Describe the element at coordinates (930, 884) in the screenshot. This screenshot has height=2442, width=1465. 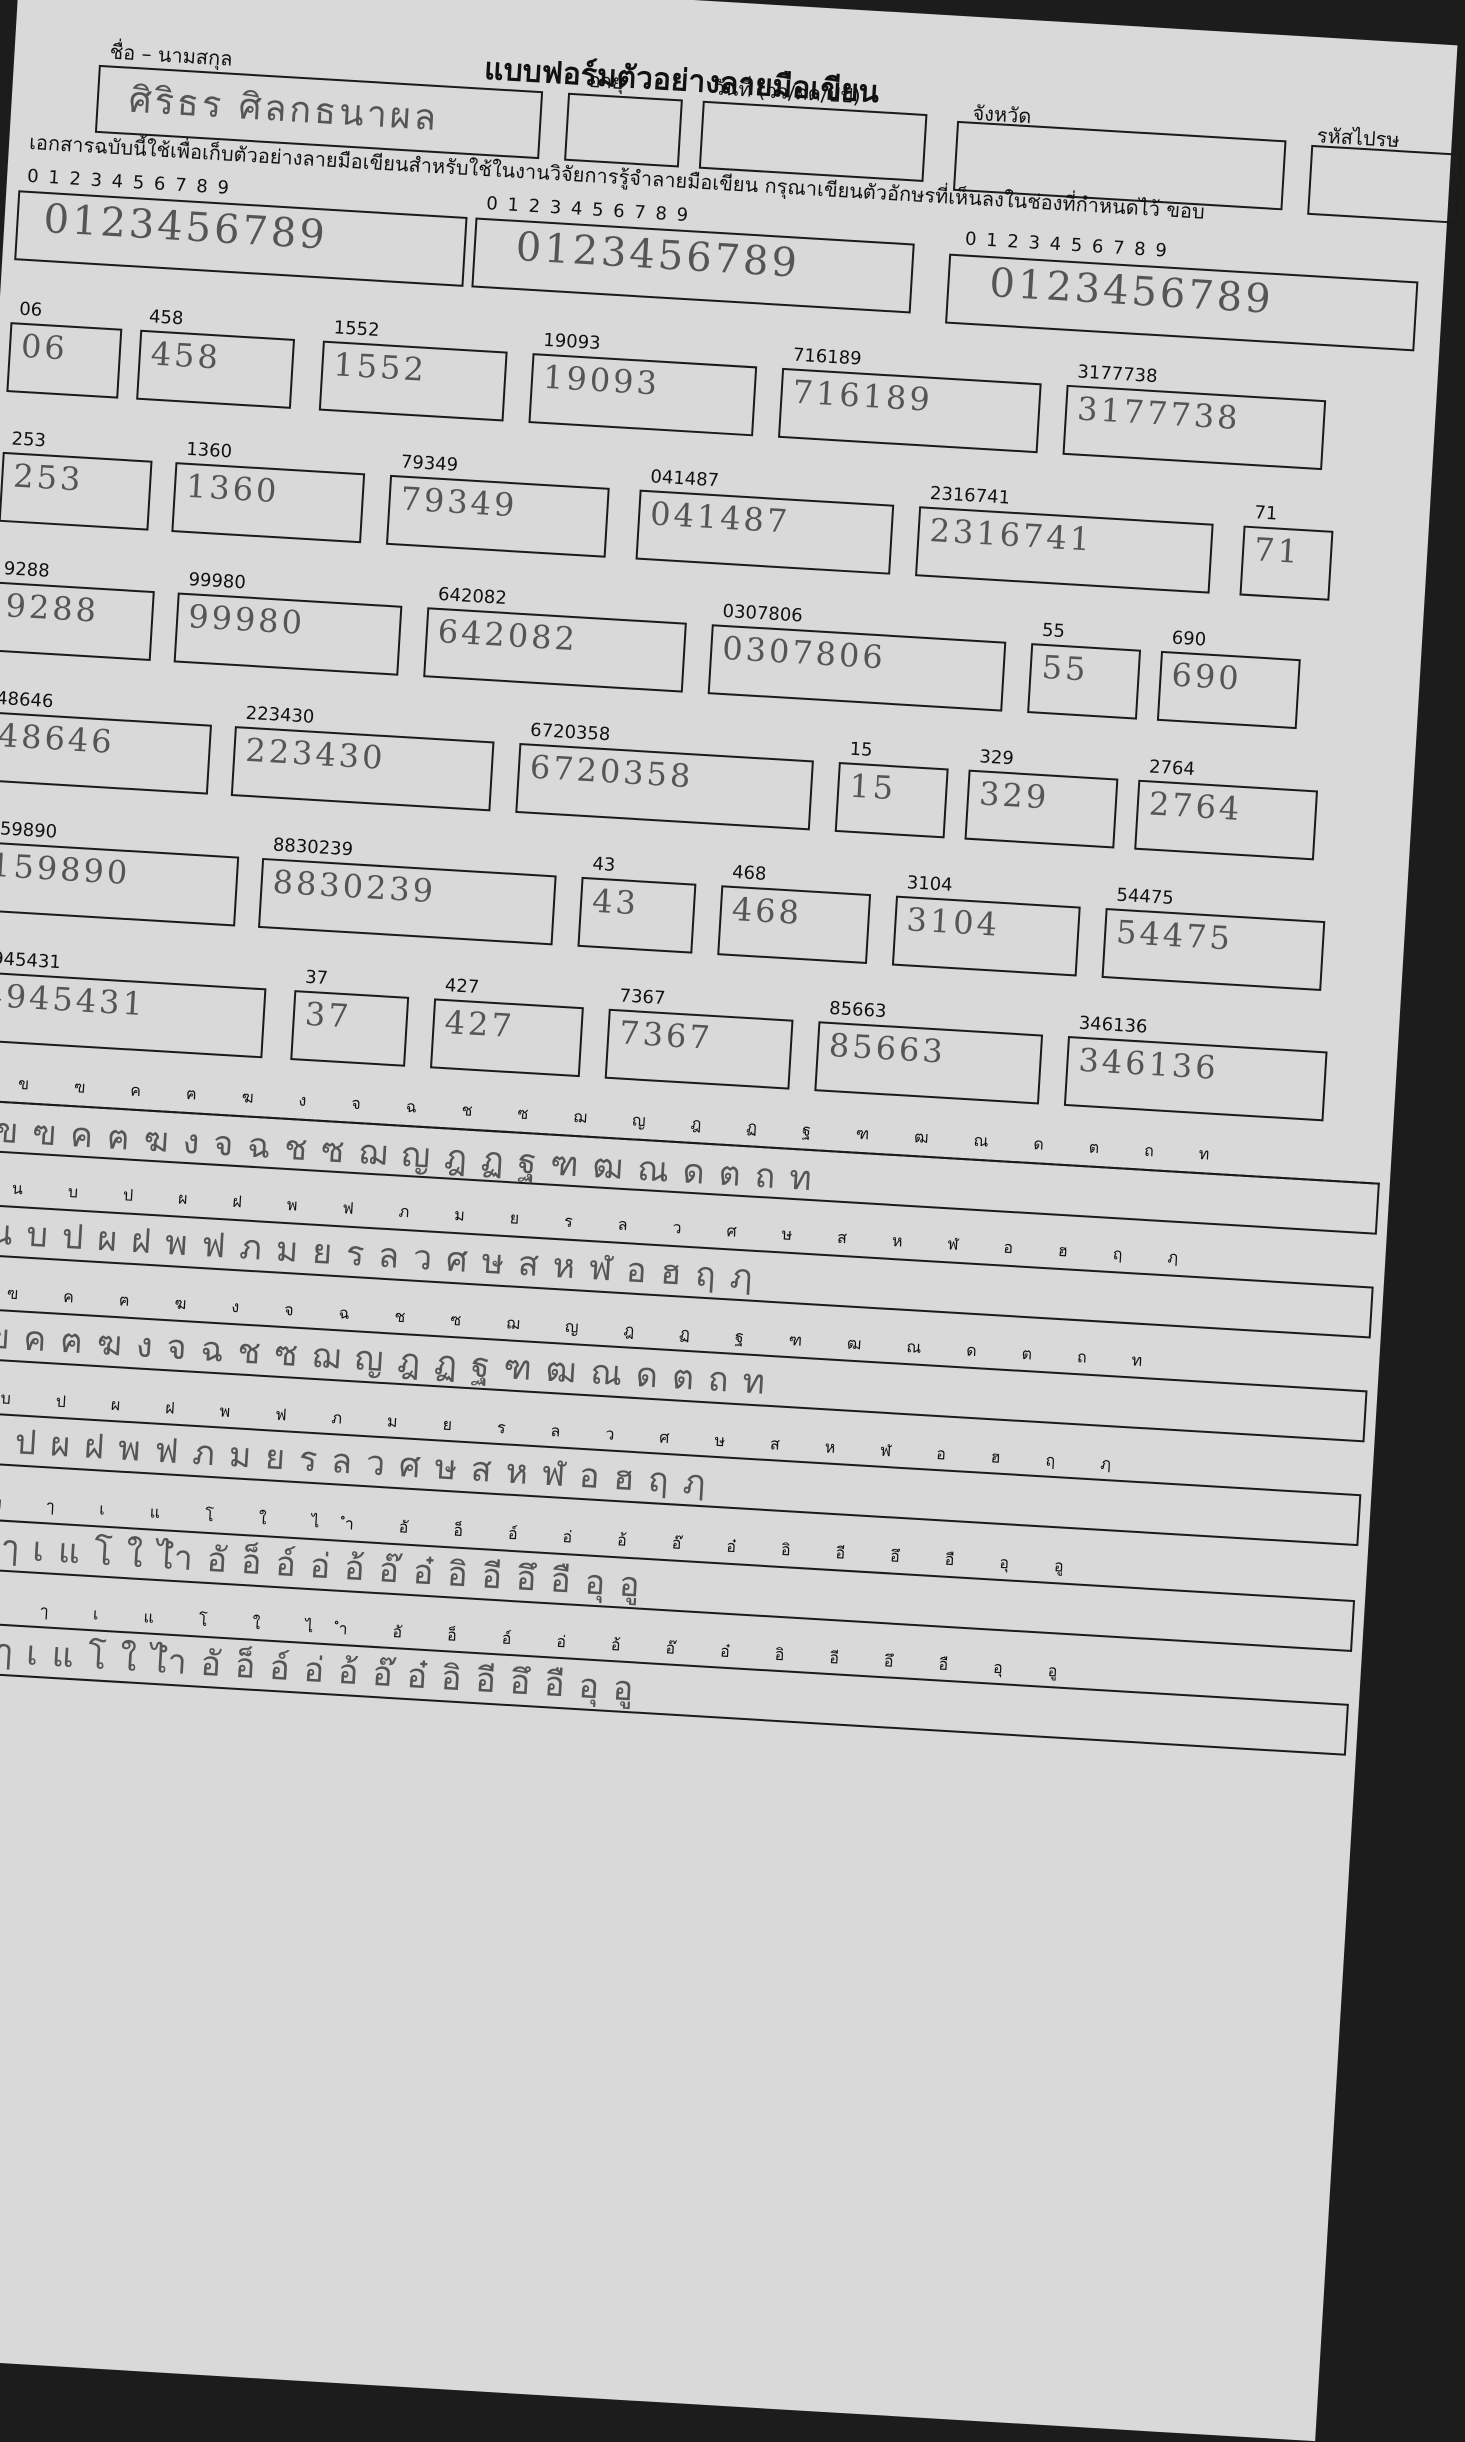
I see `number-prompt: 3104` at that location.